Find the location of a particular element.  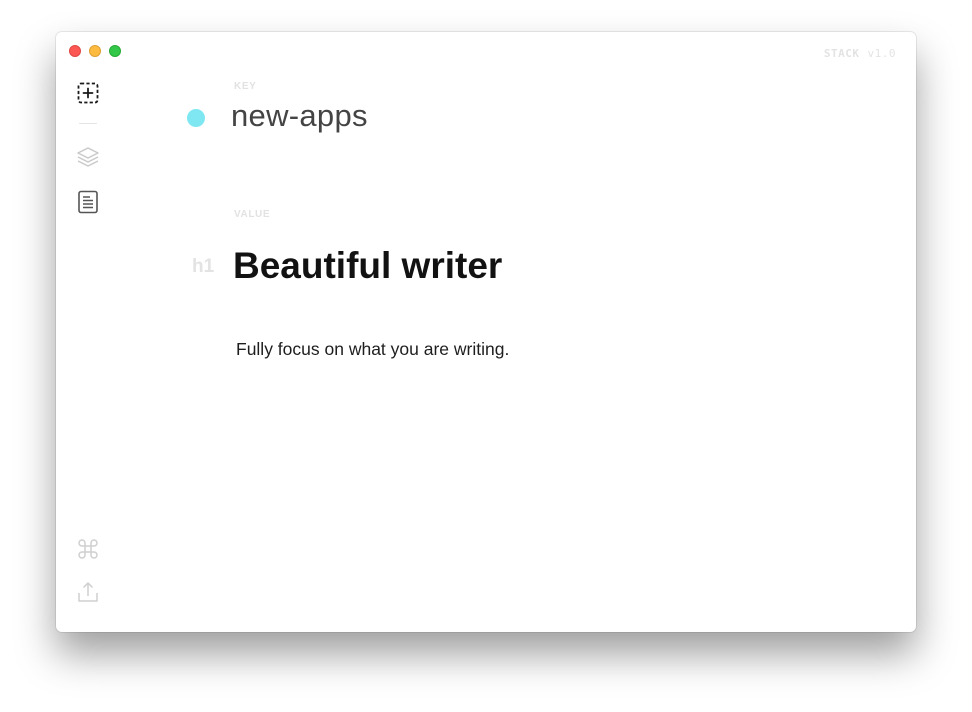

heading-level-marker: h1 is located at coordinates (203, 266).